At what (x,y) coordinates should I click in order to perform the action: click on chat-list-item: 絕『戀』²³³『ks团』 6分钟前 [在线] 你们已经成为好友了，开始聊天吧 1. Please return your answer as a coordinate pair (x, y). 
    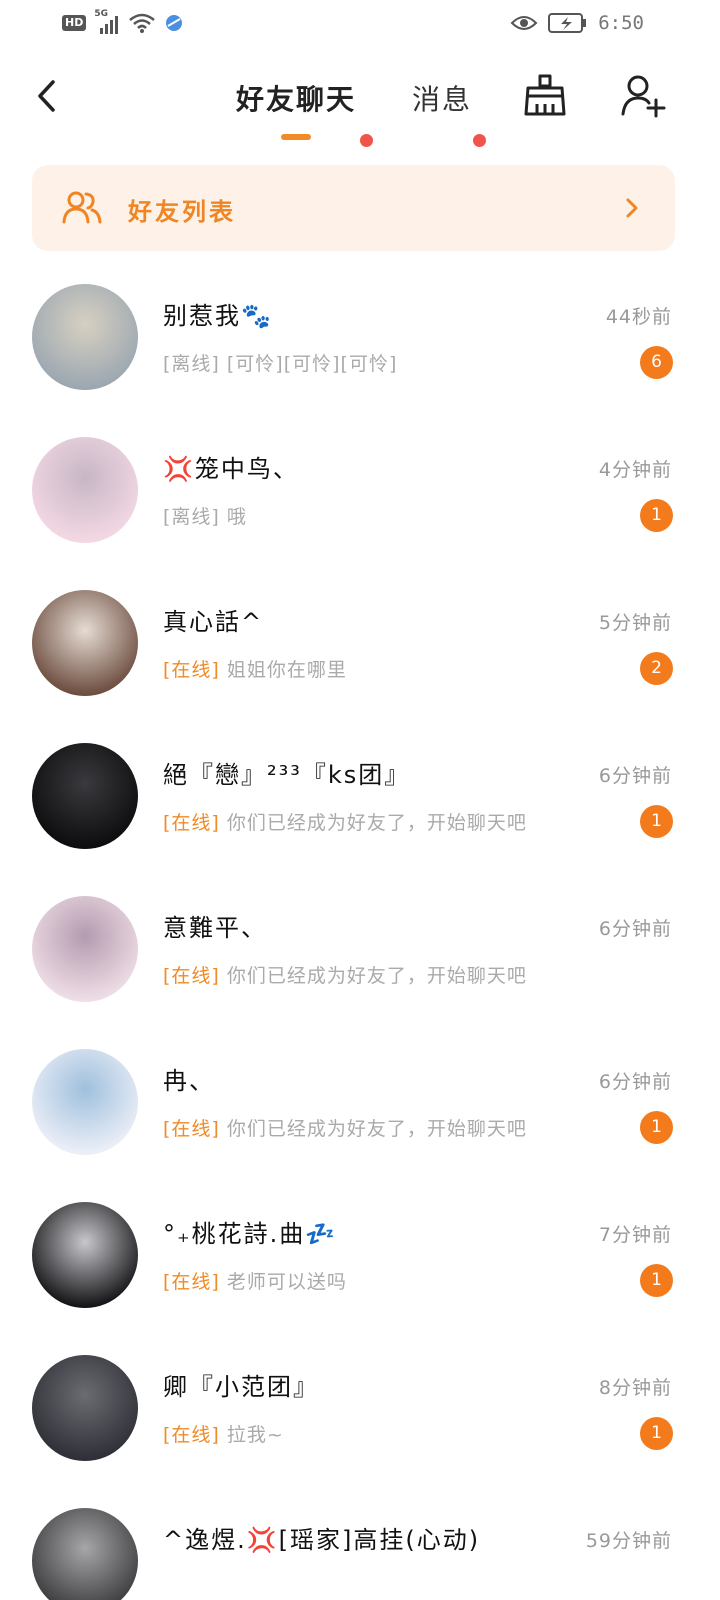
    Looking at the image, I should click on (360, 797).